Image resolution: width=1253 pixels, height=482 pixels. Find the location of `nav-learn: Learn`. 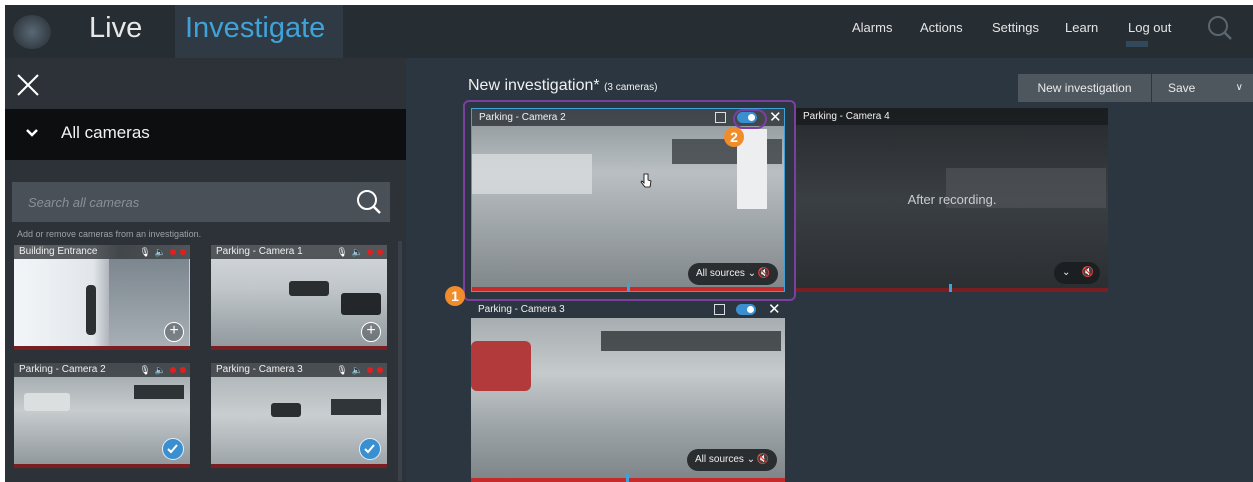

nav-learn: Learn is located at coordinates (1081, 31).